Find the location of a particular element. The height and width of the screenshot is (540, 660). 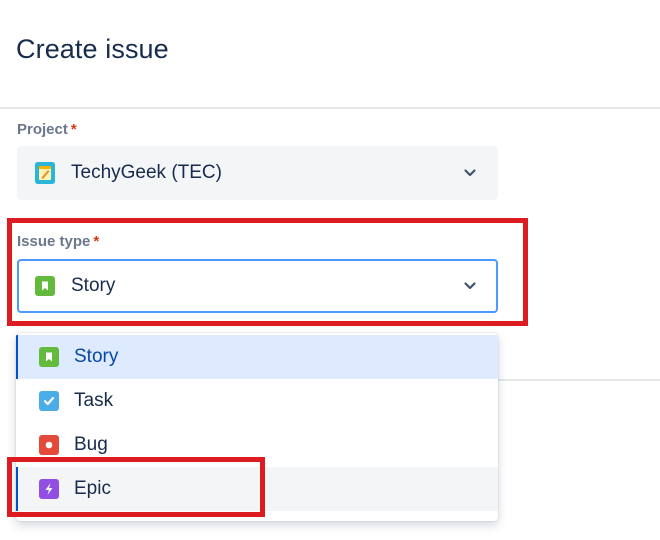

project-label-text: Project is located at coordinates (42, 129).